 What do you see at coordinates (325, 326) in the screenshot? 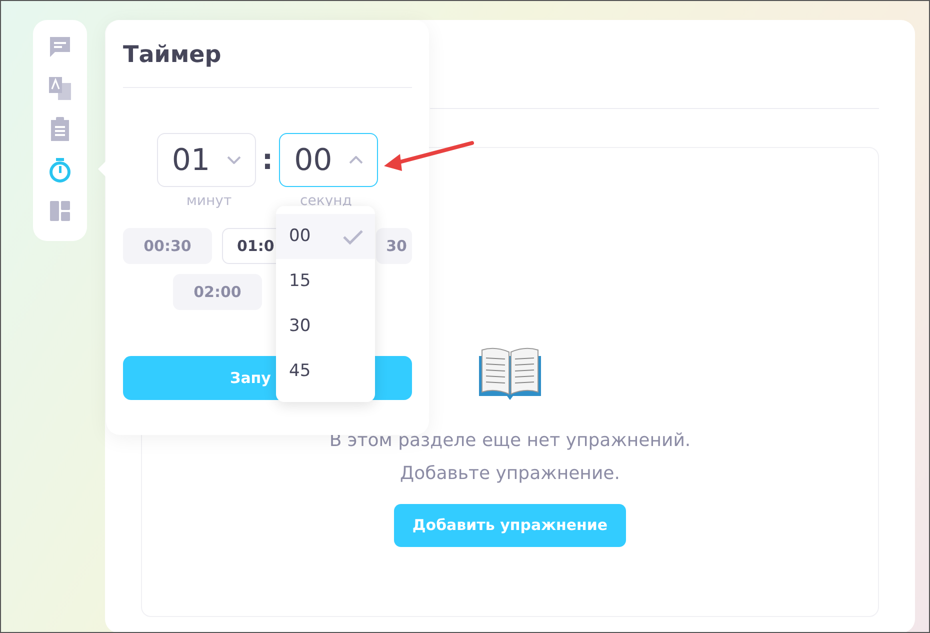
I see `dropdown-option: 30` at bounding box center [325, 326].